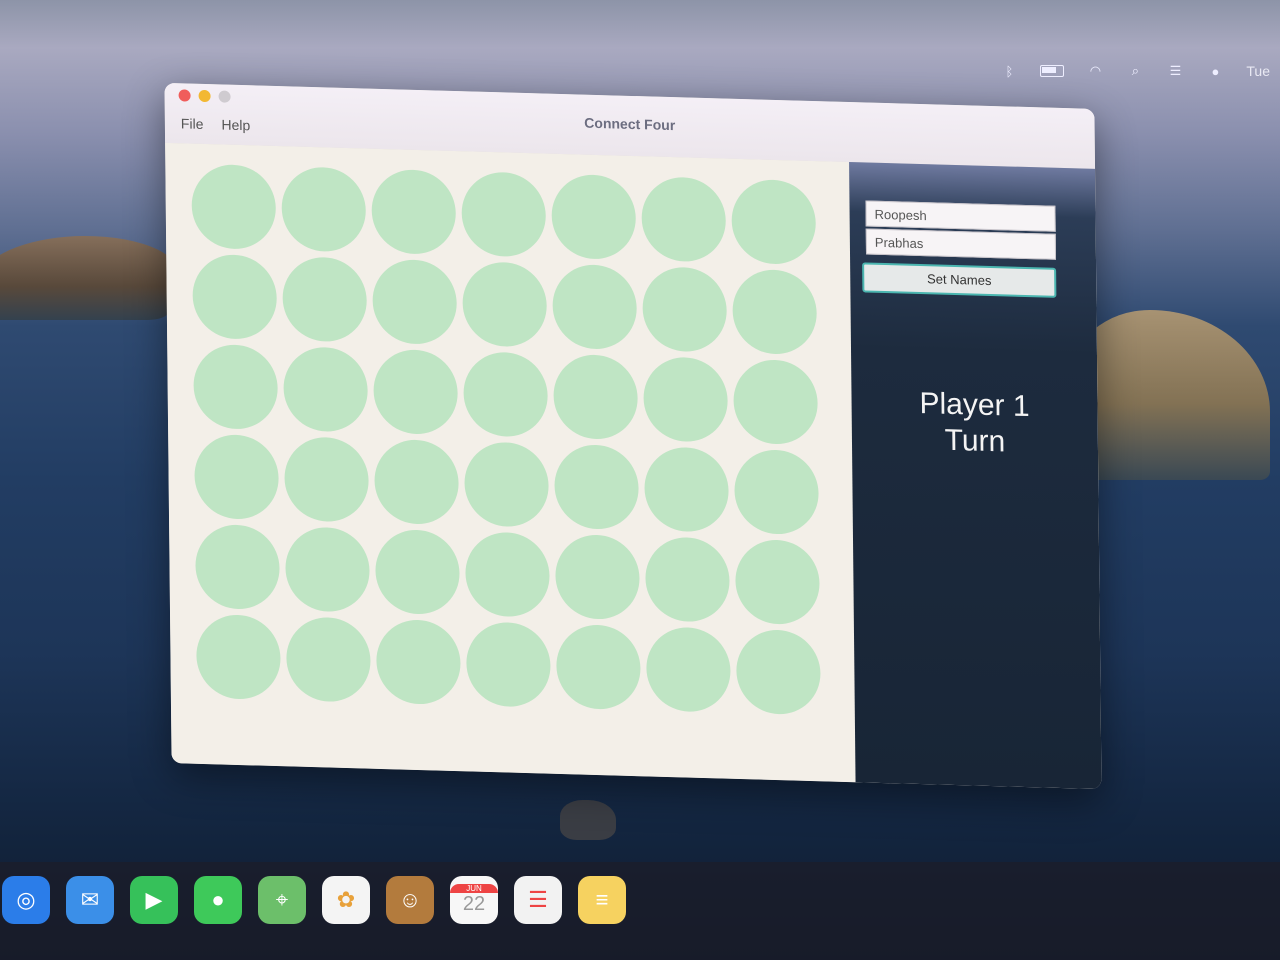 Image resolution: width=1280 pixels, height=960 pixels. What do you see at coordinates (224, 96) in the screenshot?
I see `zoom-window-button` at bounding box center [224, 96].